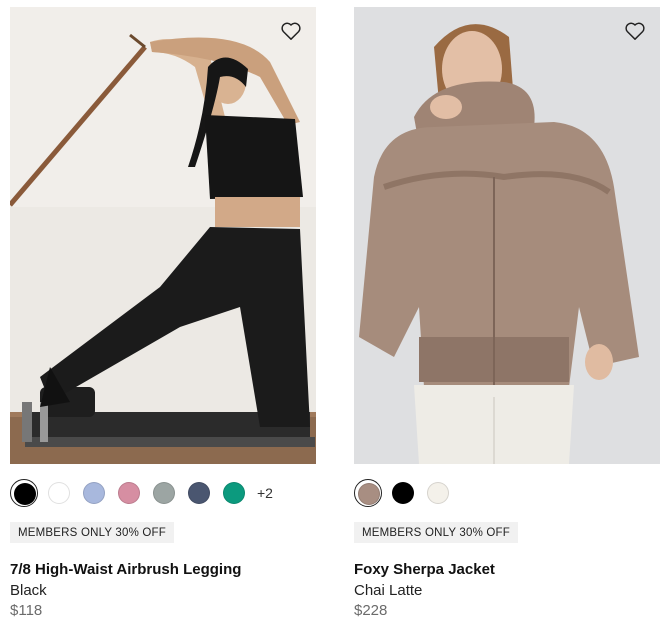 The image size is (669, 627). I want to click on more-colors-count: +2, so click(265, 493).